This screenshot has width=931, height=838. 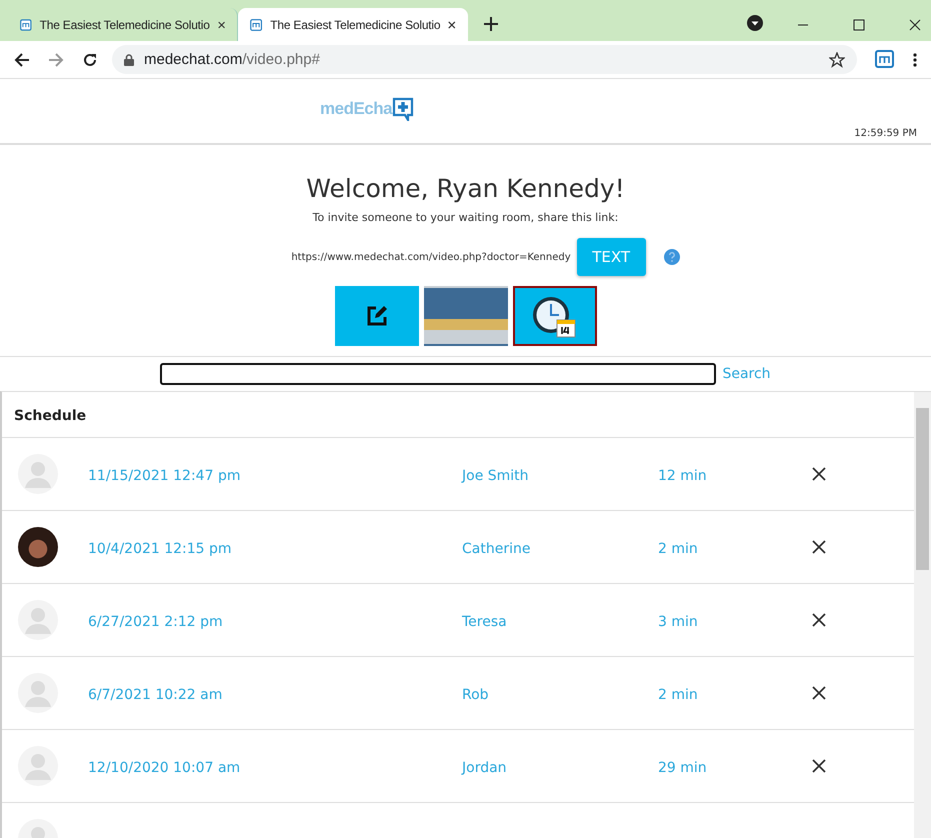 I want to click on appointment-date: 6/27/2021 2:12 pm, so click(x=155, y=622).